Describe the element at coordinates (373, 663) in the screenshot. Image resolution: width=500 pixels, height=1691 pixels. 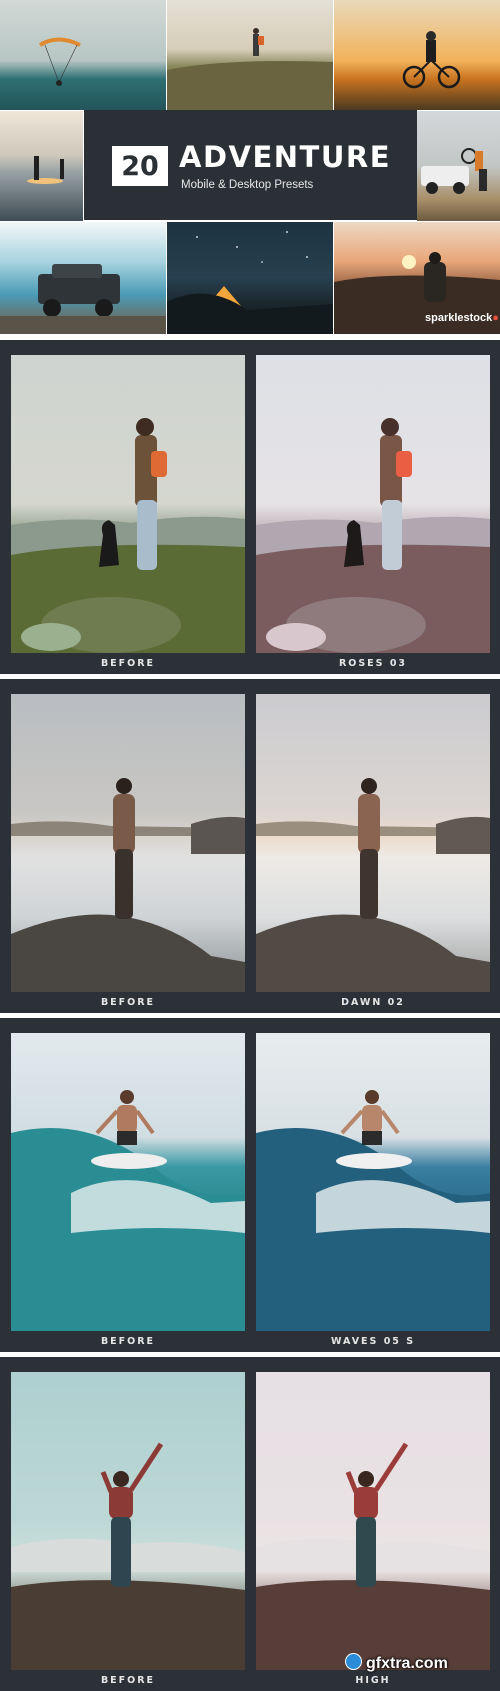
I see `after-label: ROSES 03` at that location.